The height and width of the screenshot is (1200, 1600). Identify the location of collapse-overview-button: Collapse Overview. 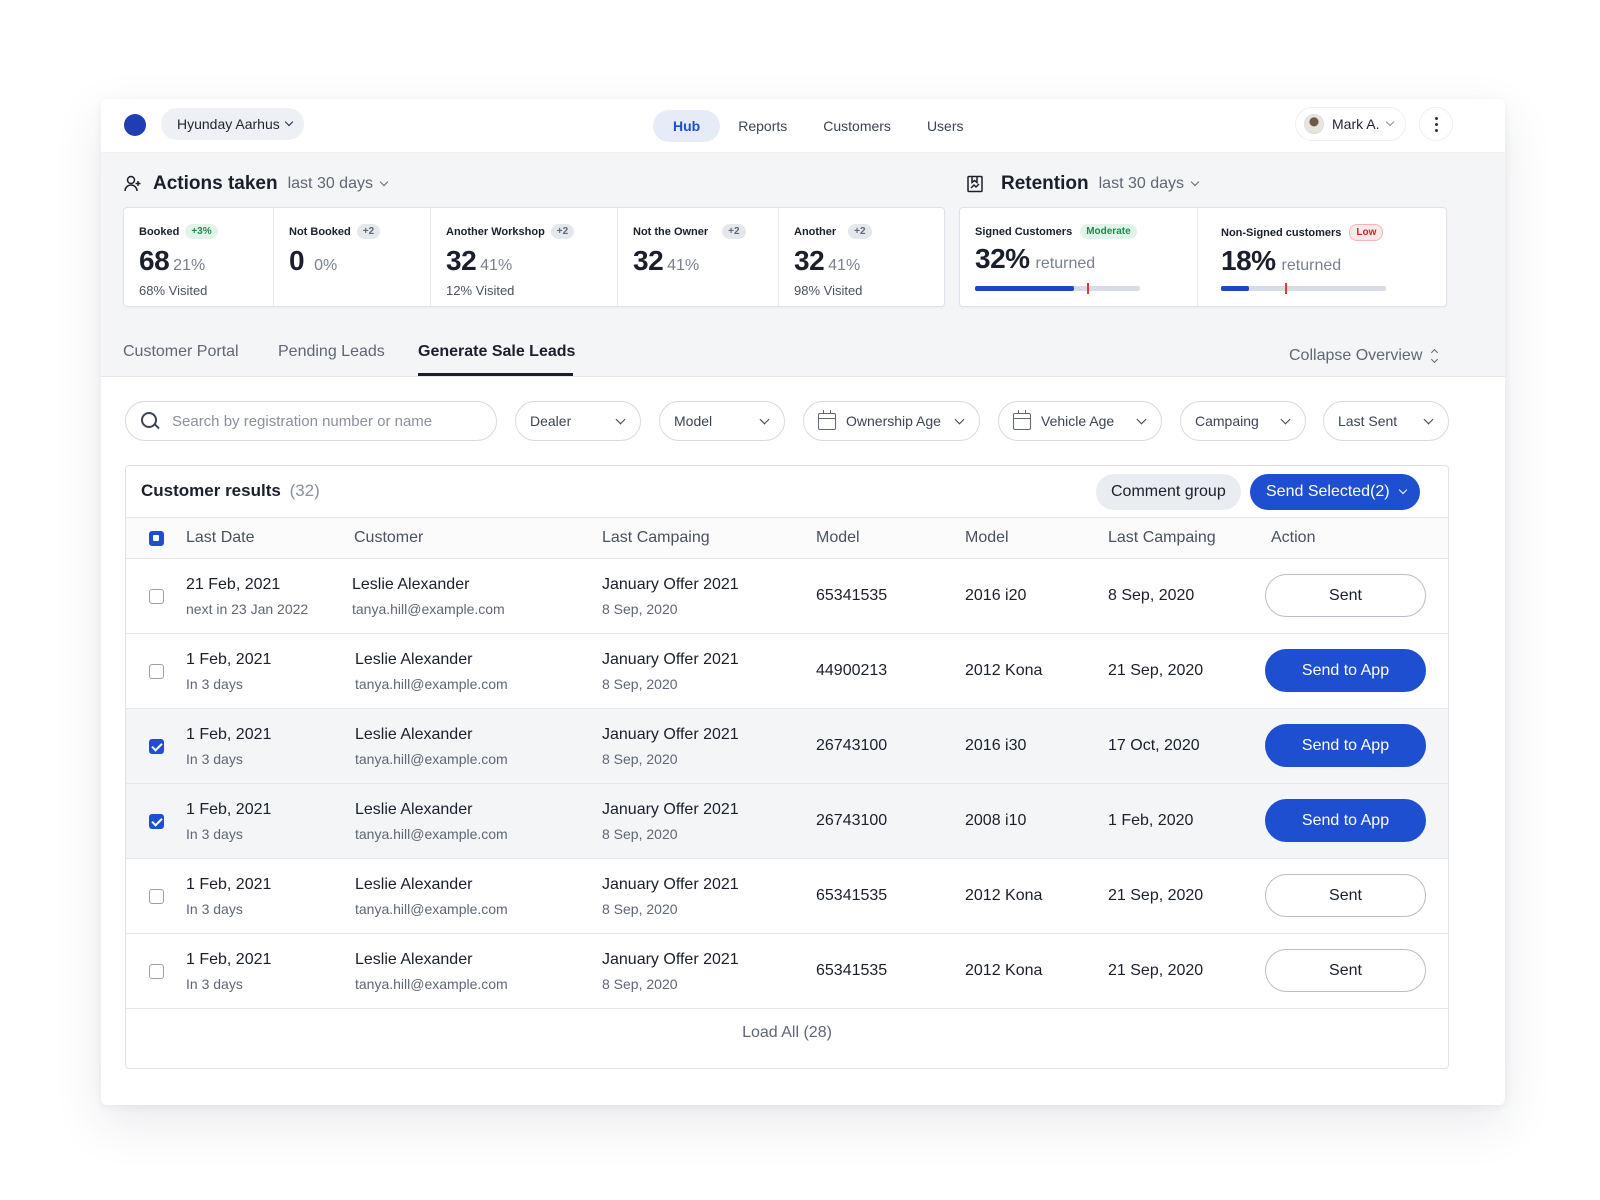
(1364, 356).